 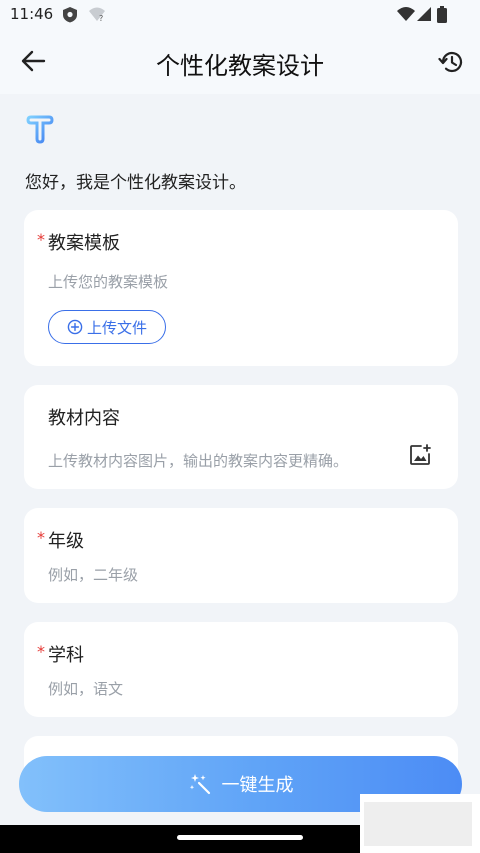 What do you see at coordinates (66, 541) in the screenshot?
I see `grade-label: 年级` at bounding box center [66, 541].